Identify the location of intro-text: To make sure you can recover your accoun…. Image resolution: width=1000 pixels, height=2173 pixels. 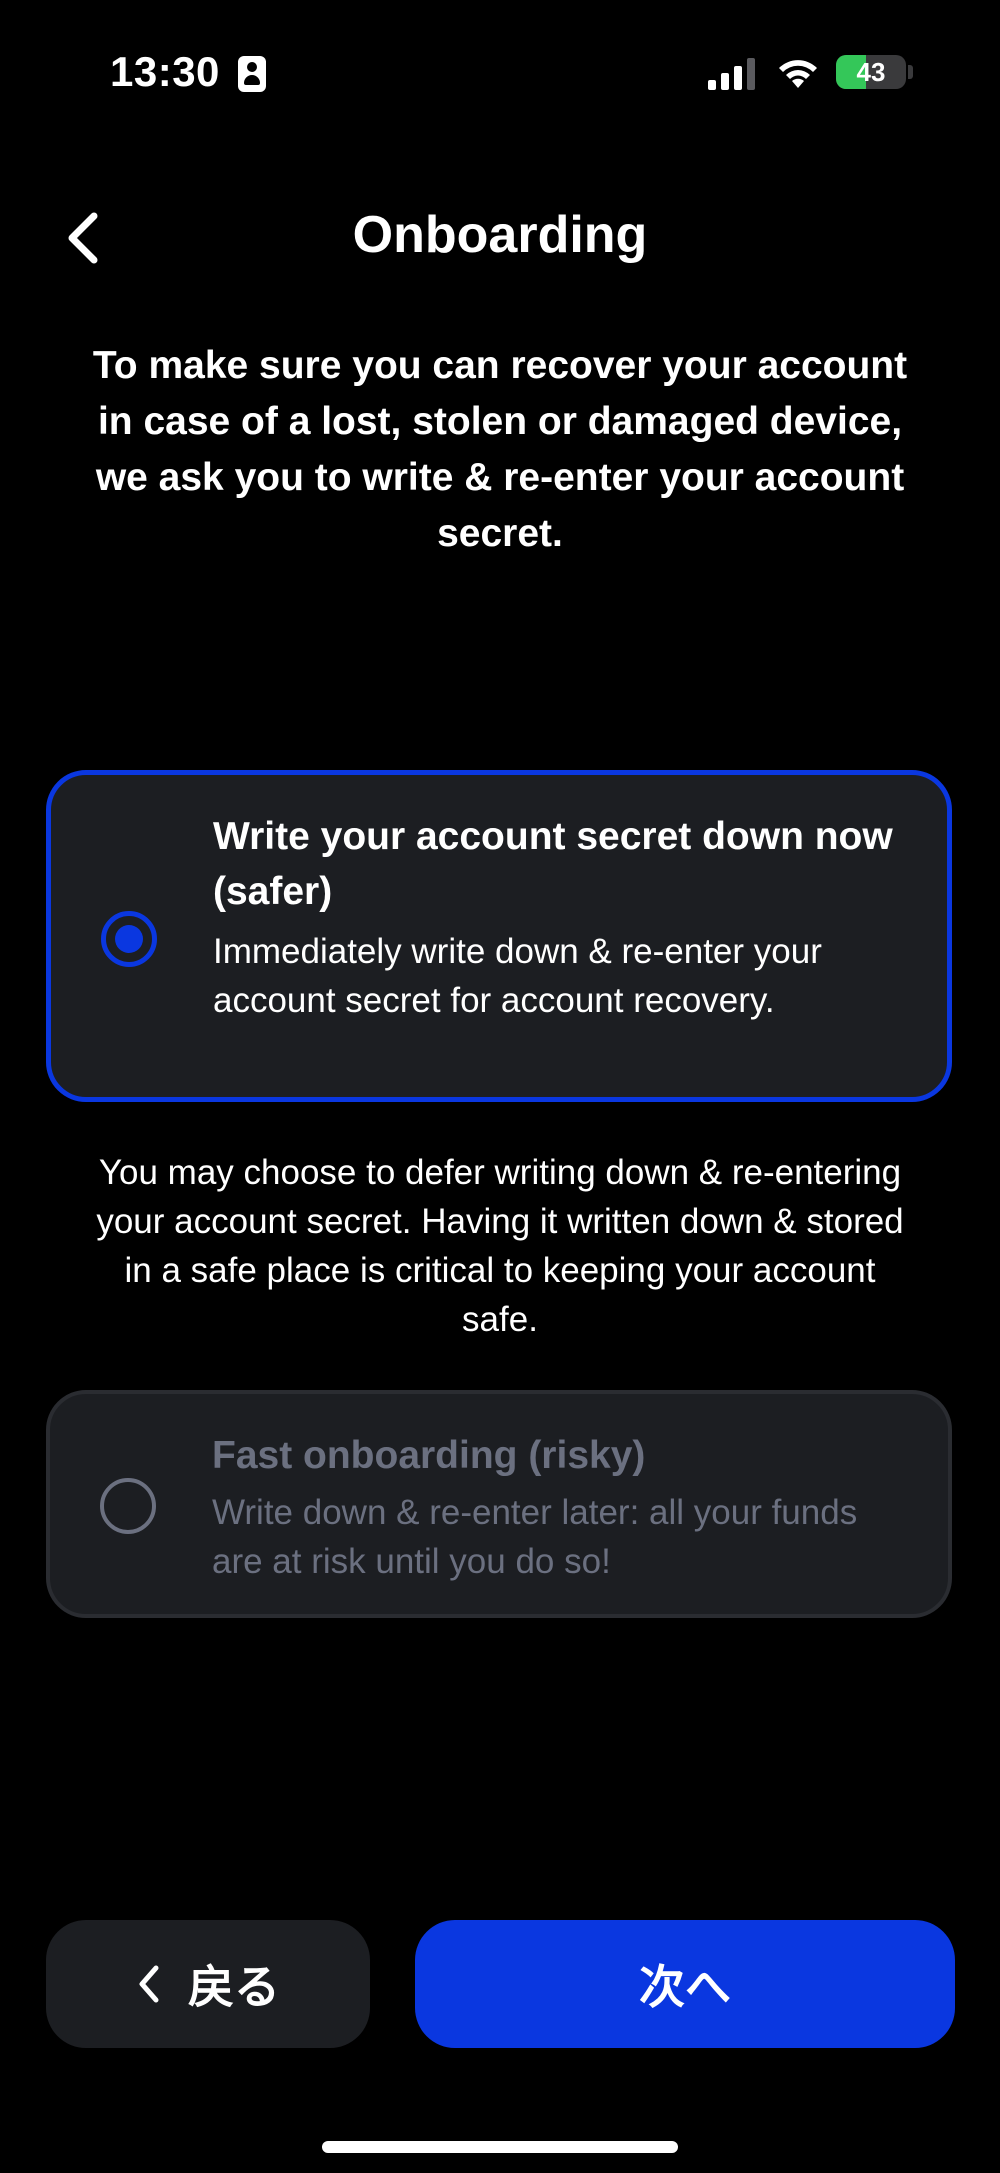
(500, 449).